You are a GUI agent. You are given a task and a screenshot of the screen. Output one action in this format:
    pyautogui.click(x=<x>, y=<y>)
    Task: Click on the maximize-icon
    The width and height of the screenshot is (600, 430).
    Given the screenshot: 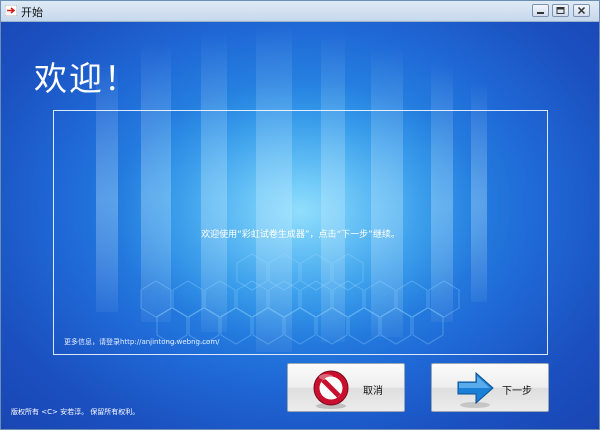 What is the action you would take?
    pyautogui.click(x=560, y=10)
    